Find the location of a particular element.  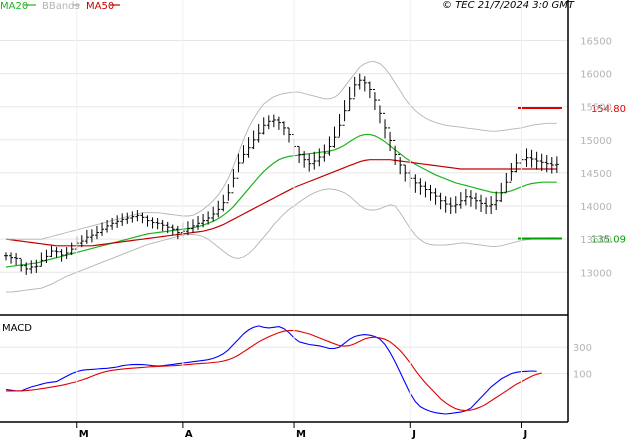

legend-item-ma50: MA50 is located at coordinates (100, 6).